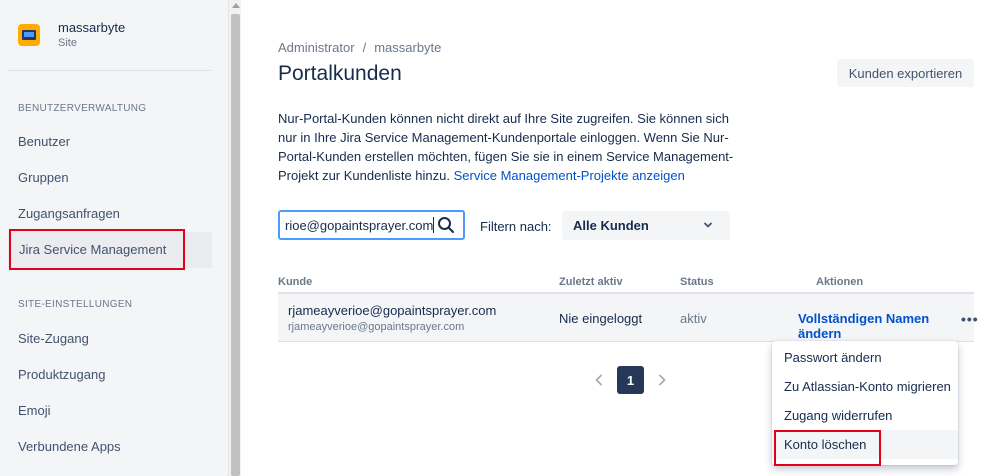 The image size is (999, 476). Describe the element at coordinates (601, 318) in the screenshot. I see `last-active: Nie eingeloggt` at that location.